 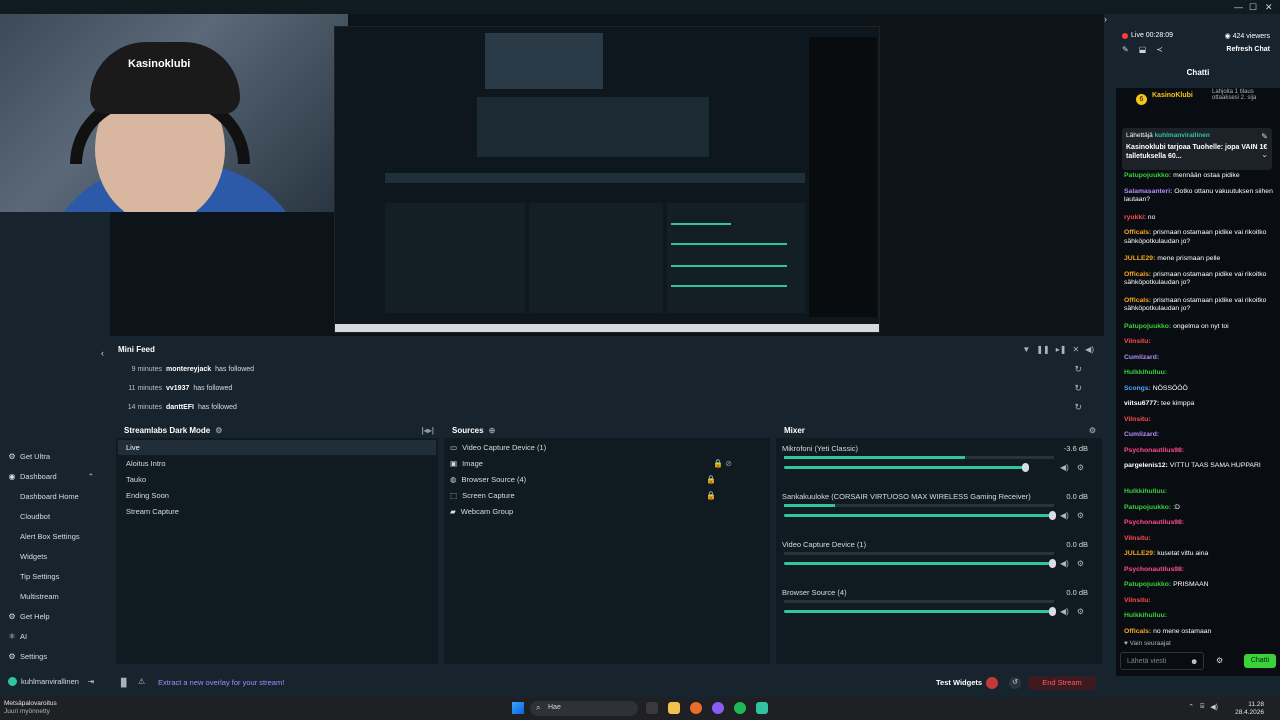 What do you see at coordinates (1264, 136) in the screenshot?
I see `unpin-icon: ✎` at bounding box center [1264, 136].